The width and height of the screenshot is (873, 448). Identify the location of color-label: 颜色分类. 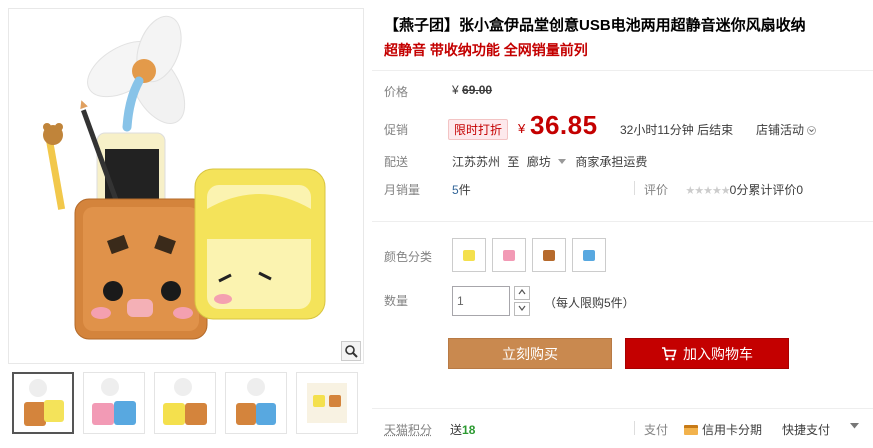
(408, 257).